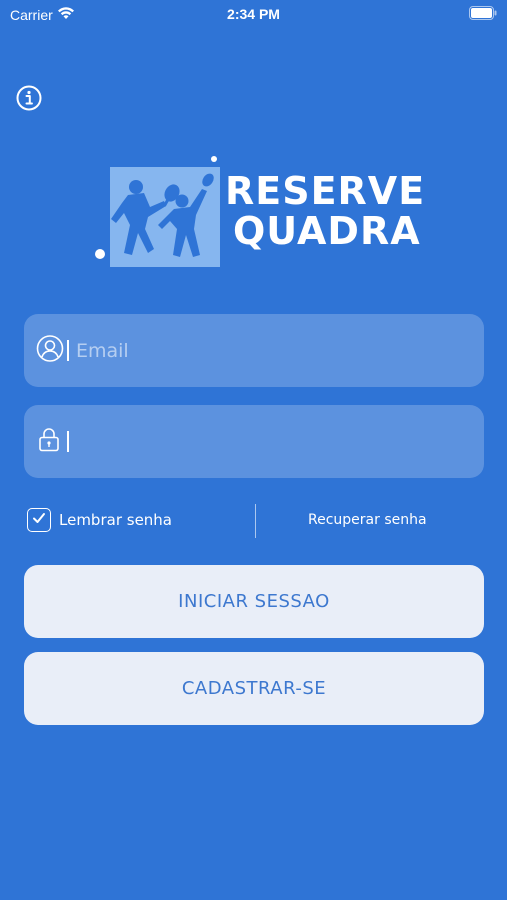  I want to click on remember-password-toggle: Lembrar senha, so click(99, 520).